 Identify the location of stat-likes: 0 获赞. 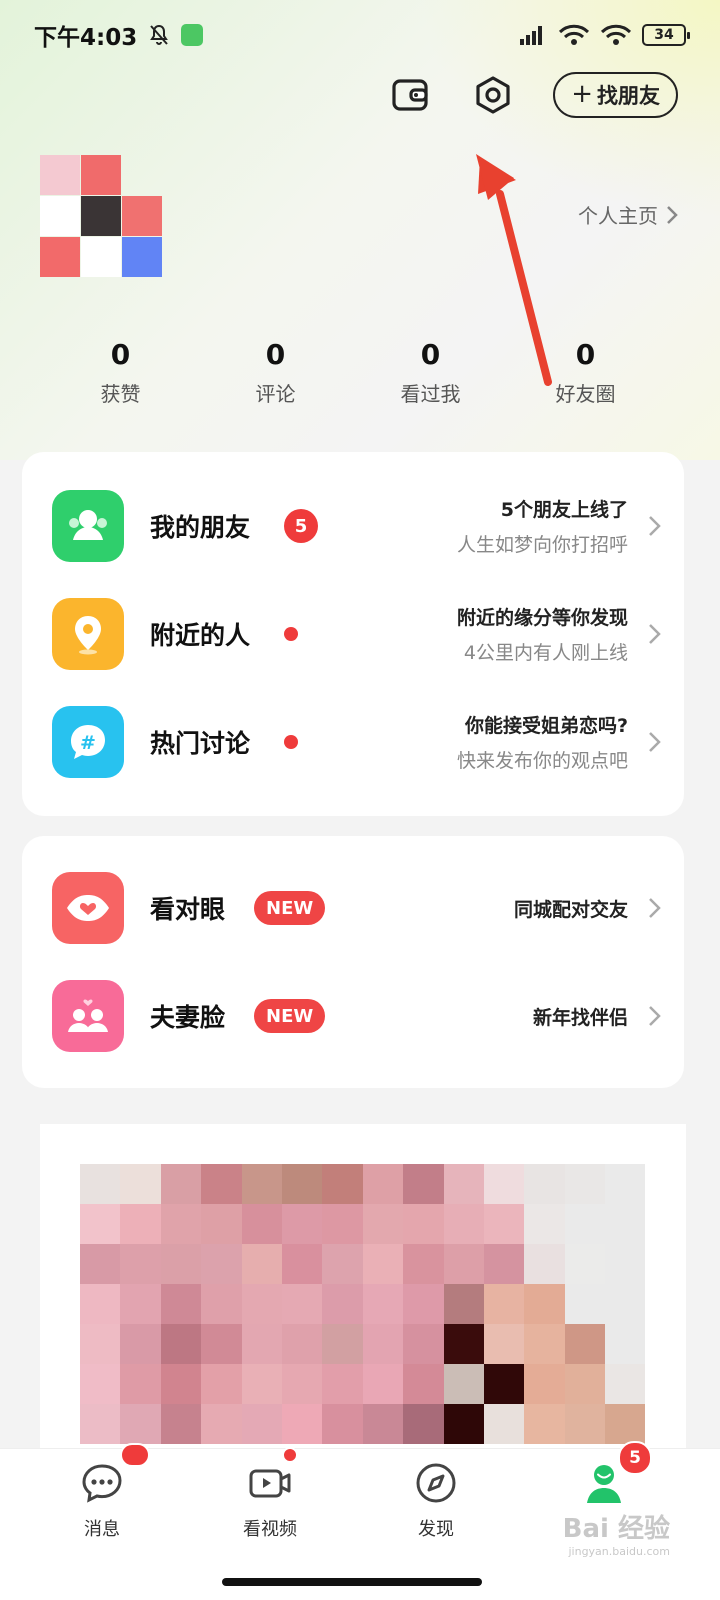
(120, 372).